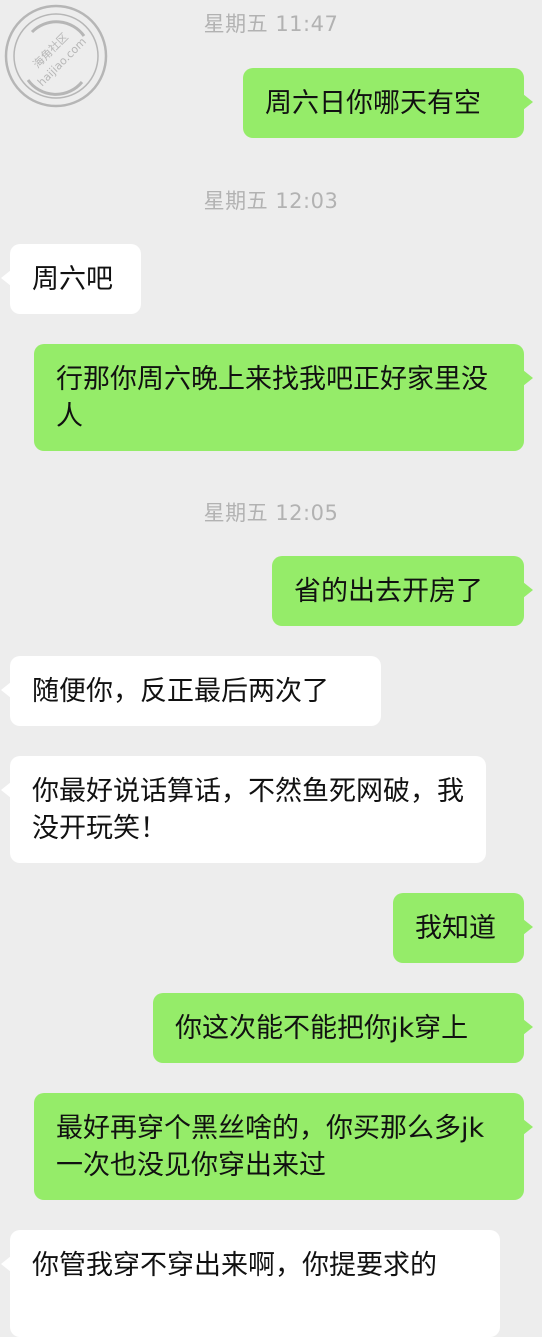 The image size is (542, 1337). What do you see at coordinates (402, 591) in the screenshot?
I see `message-bubble-sent: 省的出去开房了` at bounding box center [402, 591].